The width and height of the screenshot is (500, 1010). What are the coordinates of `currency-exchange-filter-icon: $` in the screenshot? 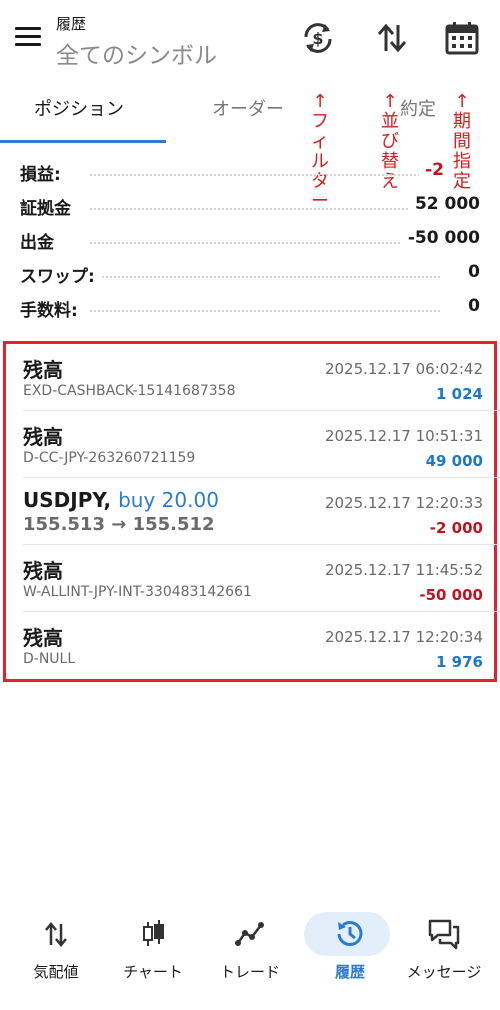 It's located at (318, 38).